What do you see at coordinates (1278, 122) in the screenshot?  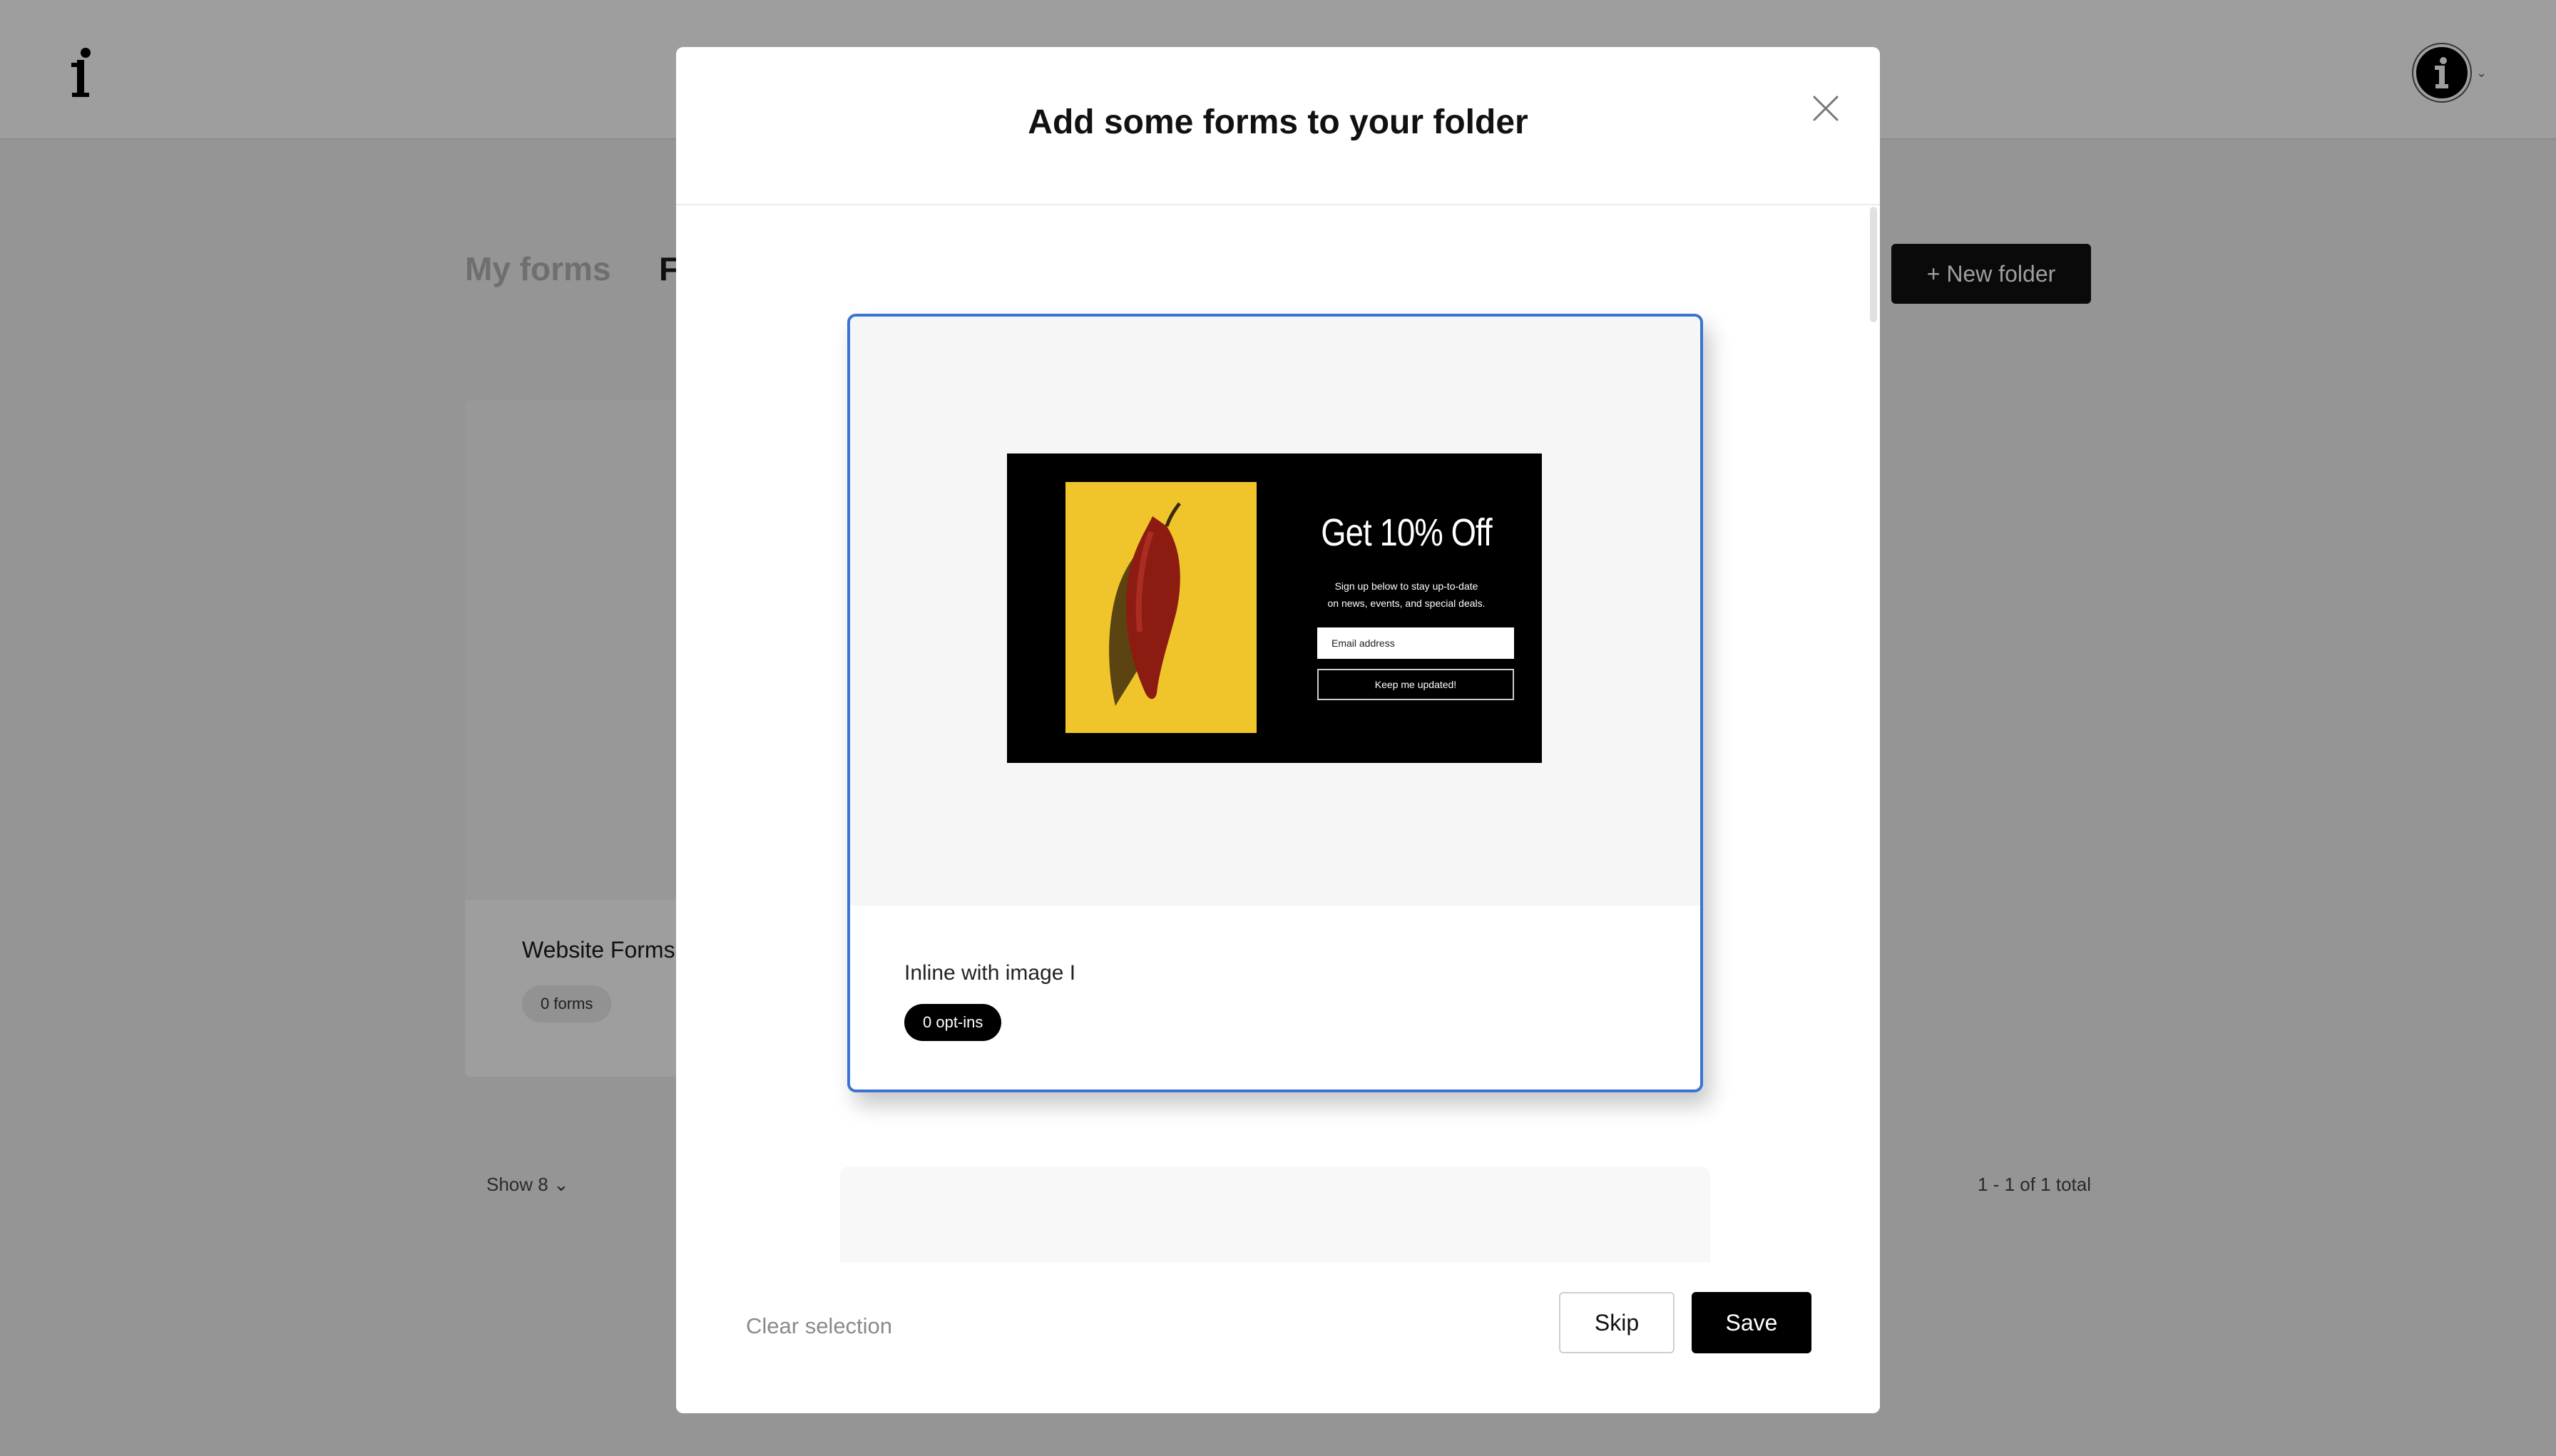 I see `modal-title: Add some forms to your folder` at bounding box center [1278, 122].